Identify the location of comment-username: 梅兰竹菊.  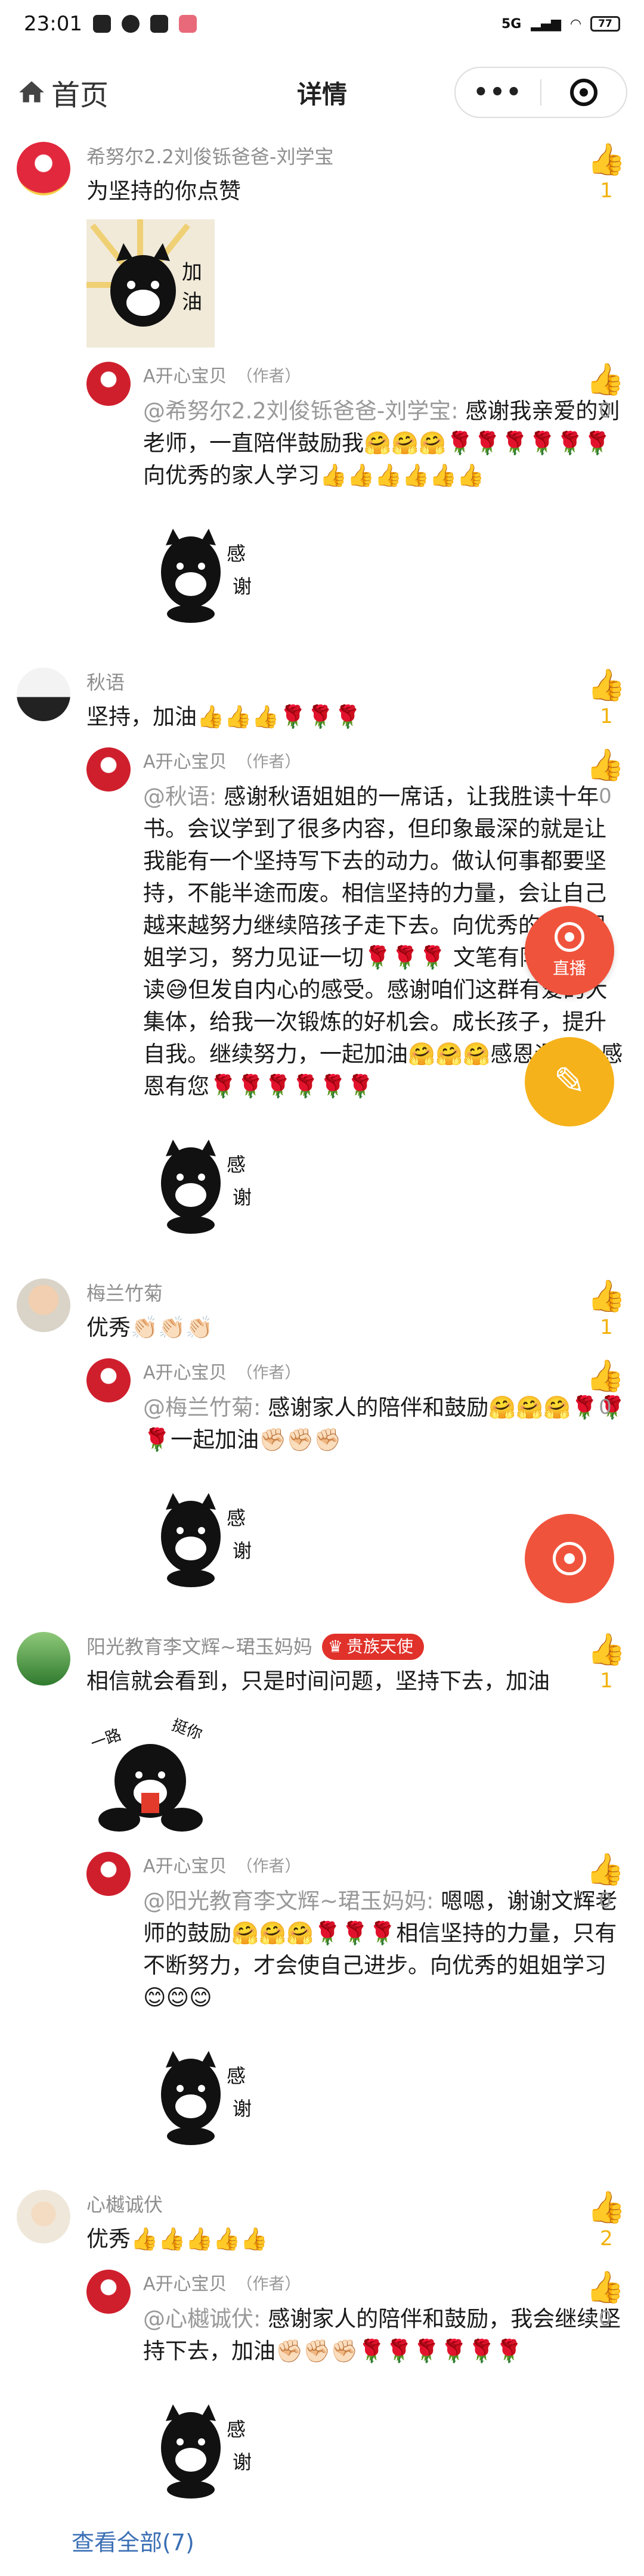
(356, 1293).